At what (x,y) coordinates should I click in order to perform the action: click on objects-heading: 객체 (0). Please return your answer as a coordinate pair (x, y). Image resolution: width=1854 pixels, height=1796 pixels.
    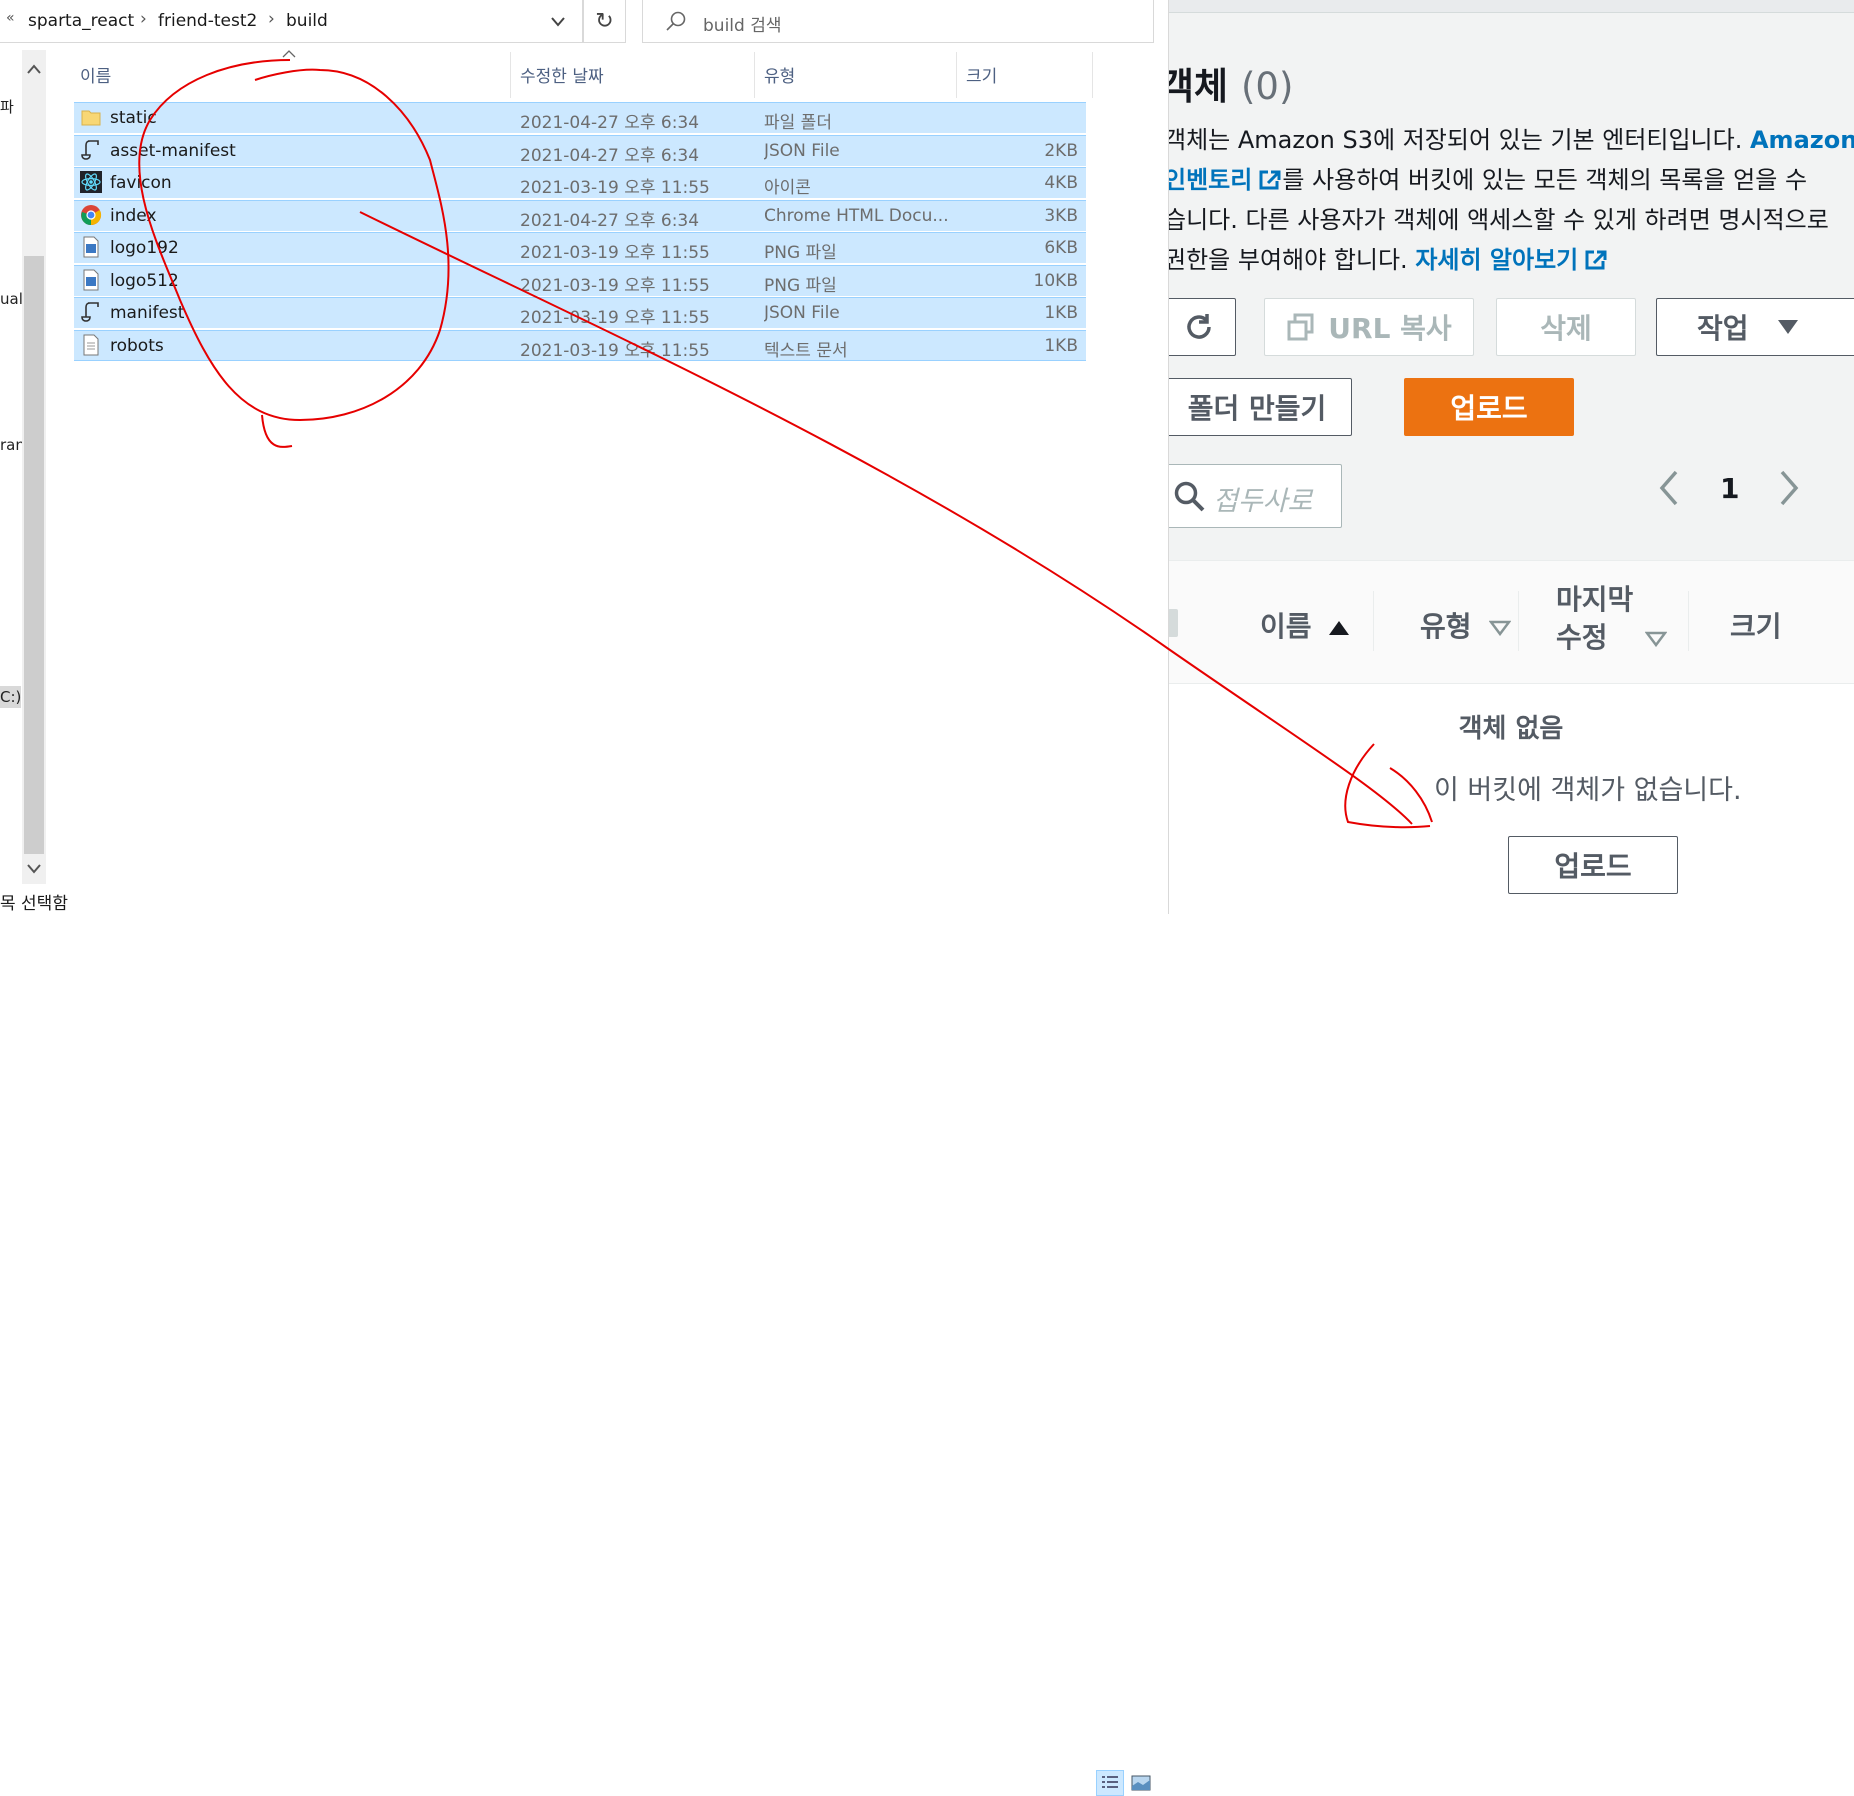
    Looking at the image, I should click on (1230, 83).